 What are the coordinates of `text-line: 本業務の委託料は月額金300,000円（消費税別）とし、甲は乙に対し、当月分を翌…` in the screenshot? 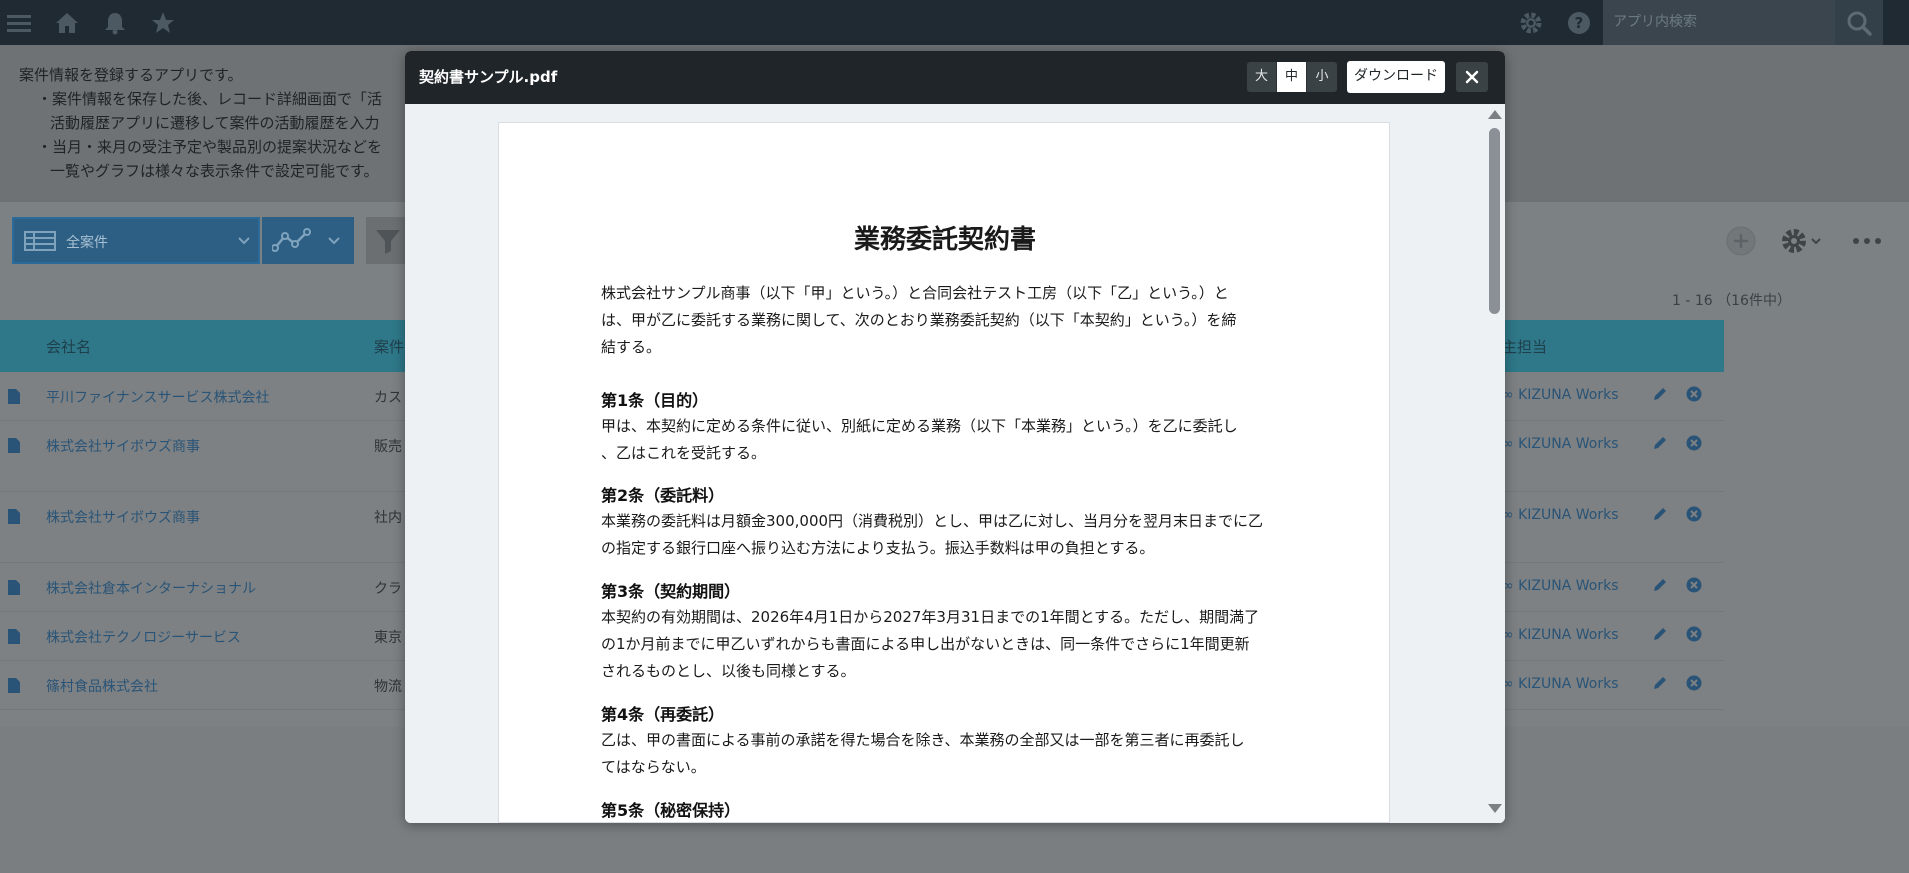 It's located at (932, 521).